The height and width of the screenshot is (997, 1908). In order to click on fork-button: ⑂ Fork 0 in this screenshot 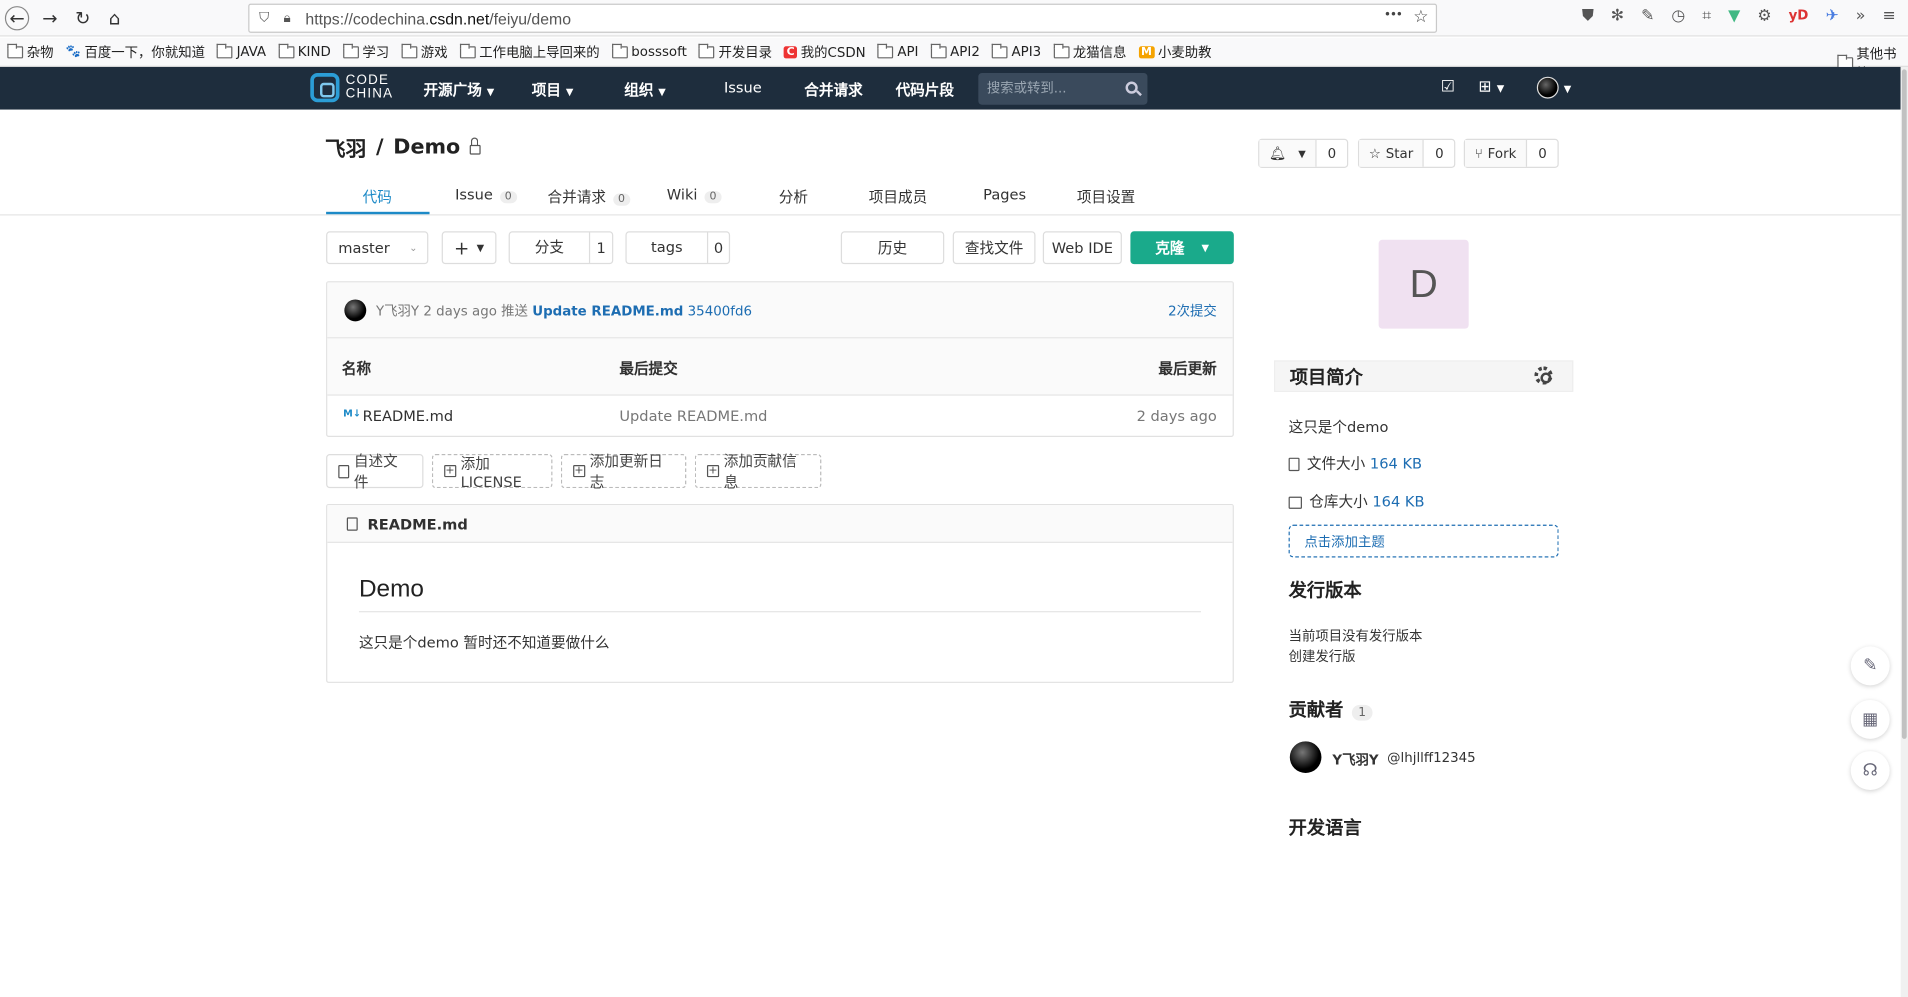, I will do `click(1511, 153)`.